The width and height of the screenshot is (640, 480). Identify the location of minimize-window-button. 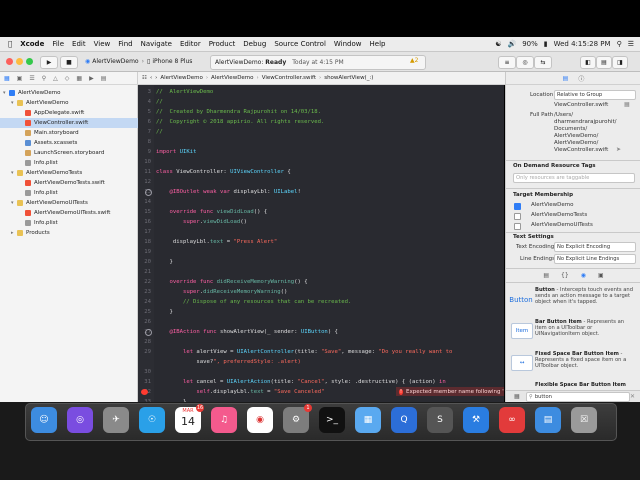
(19, 61).